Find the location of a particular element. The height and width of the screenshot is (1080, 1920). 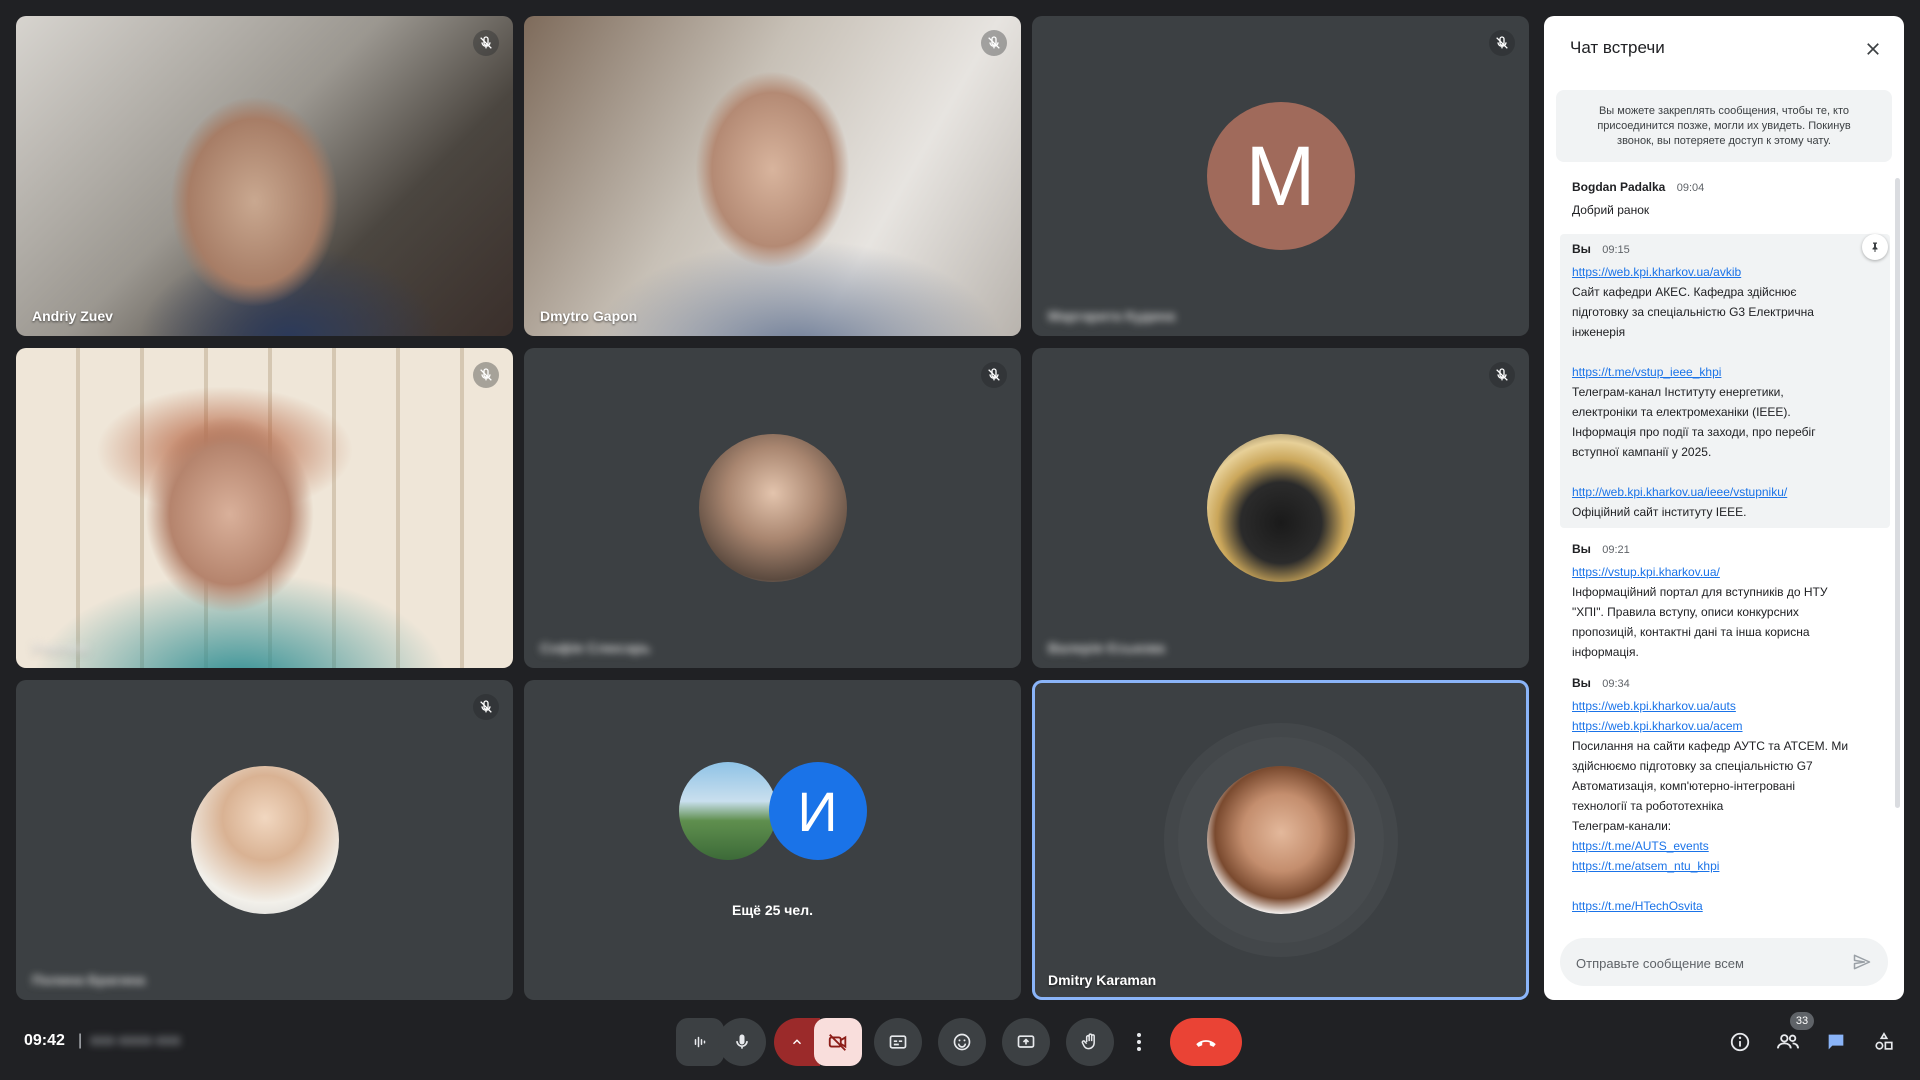

message-time: 09:04 is located at coordinates (1690, 188).